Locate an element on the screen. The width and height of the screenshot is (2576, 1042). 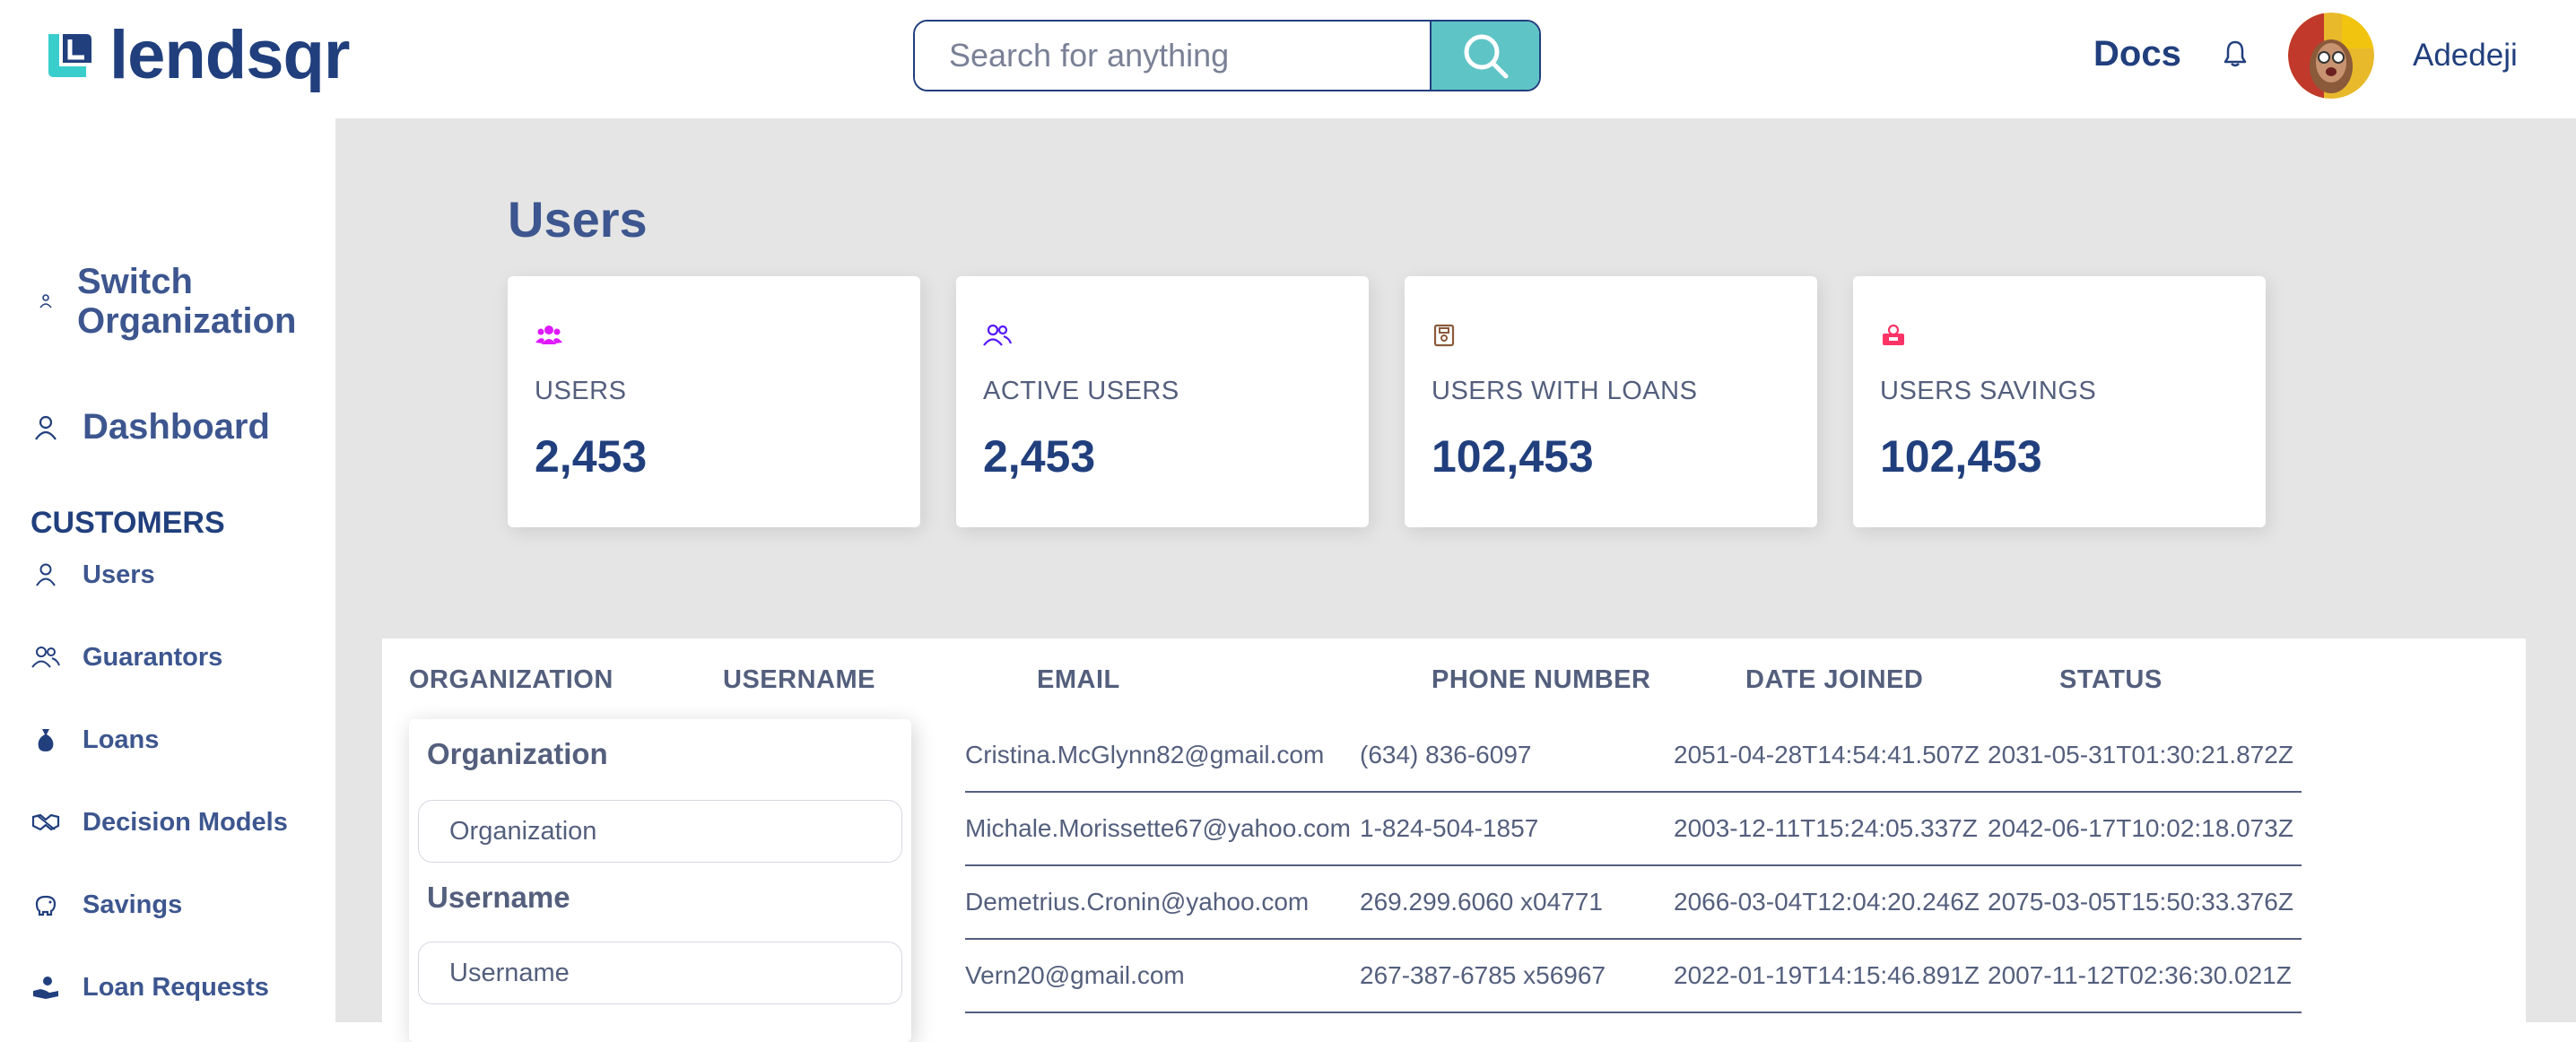
docs-link: Docs is located at coordinates (2137, 54).